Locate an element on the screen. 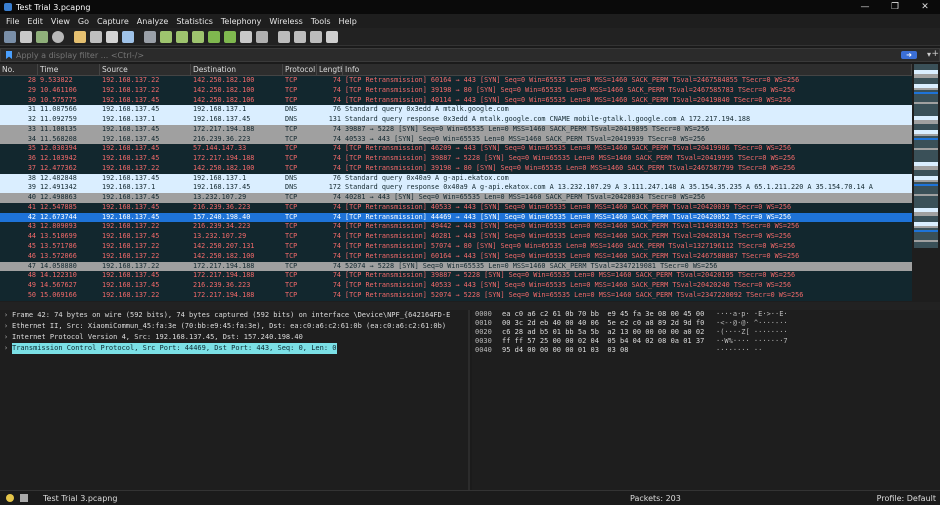 This screenshot has height=505, width=940. resize-columns-icon is located at coordinates (332, 36).